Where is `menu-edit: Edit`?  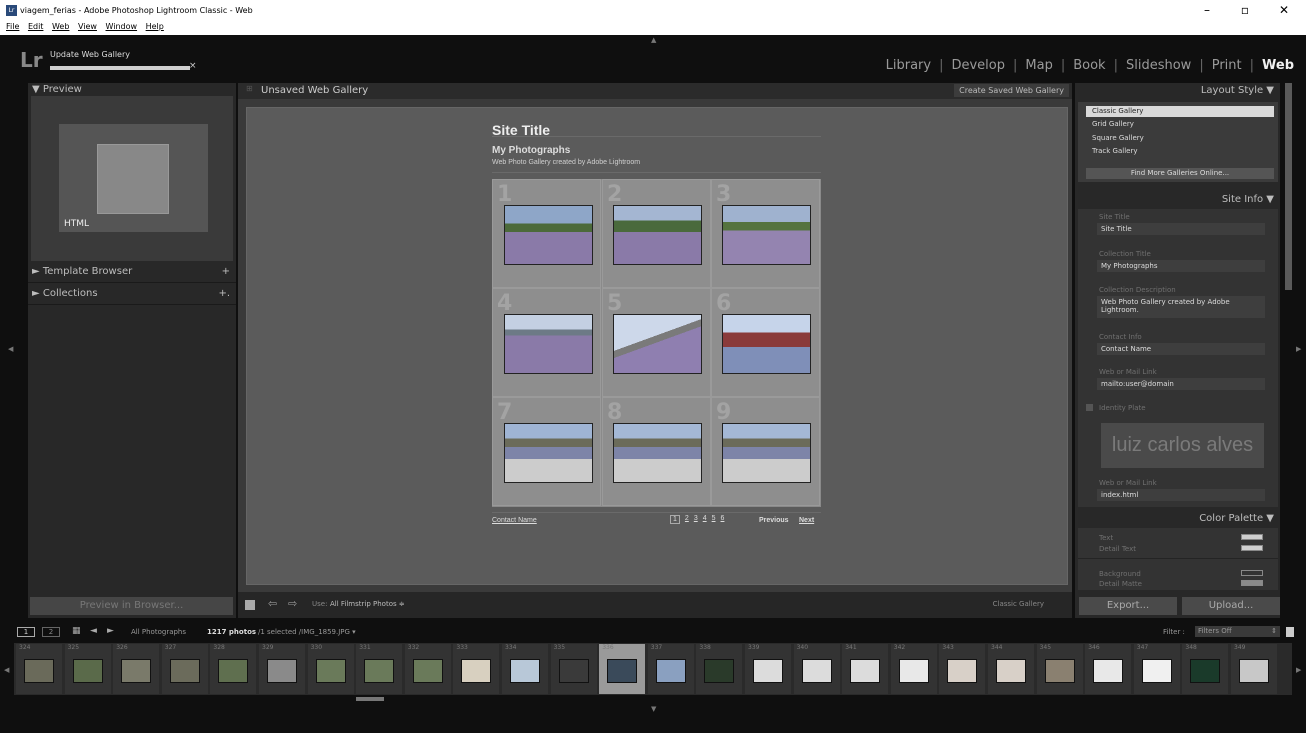 menu-edit: Edit is located at coordinates (36, 26).